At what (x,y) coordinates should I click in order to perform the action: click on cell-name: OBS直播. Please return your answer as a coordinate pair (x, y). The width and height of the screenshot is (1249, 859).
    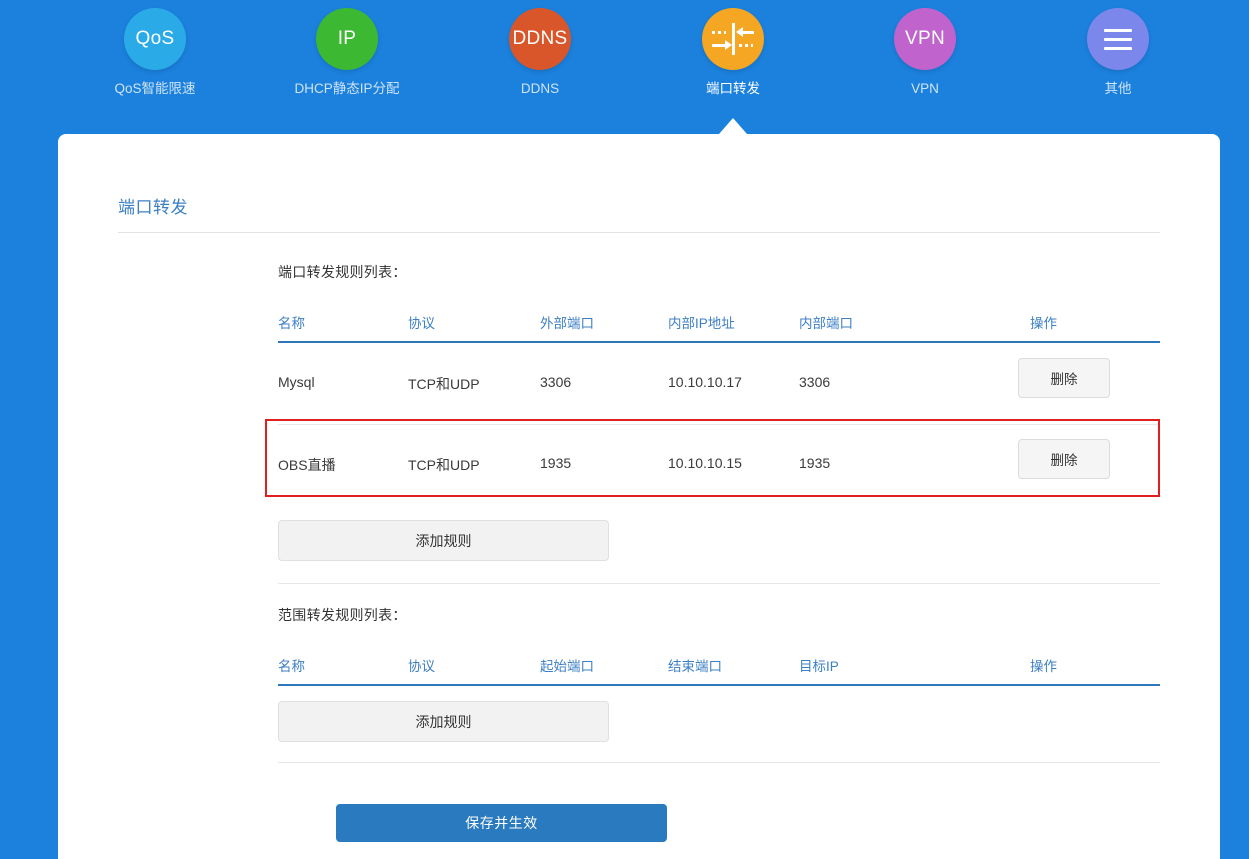
    Looking at the image, I should click on (307, 465).